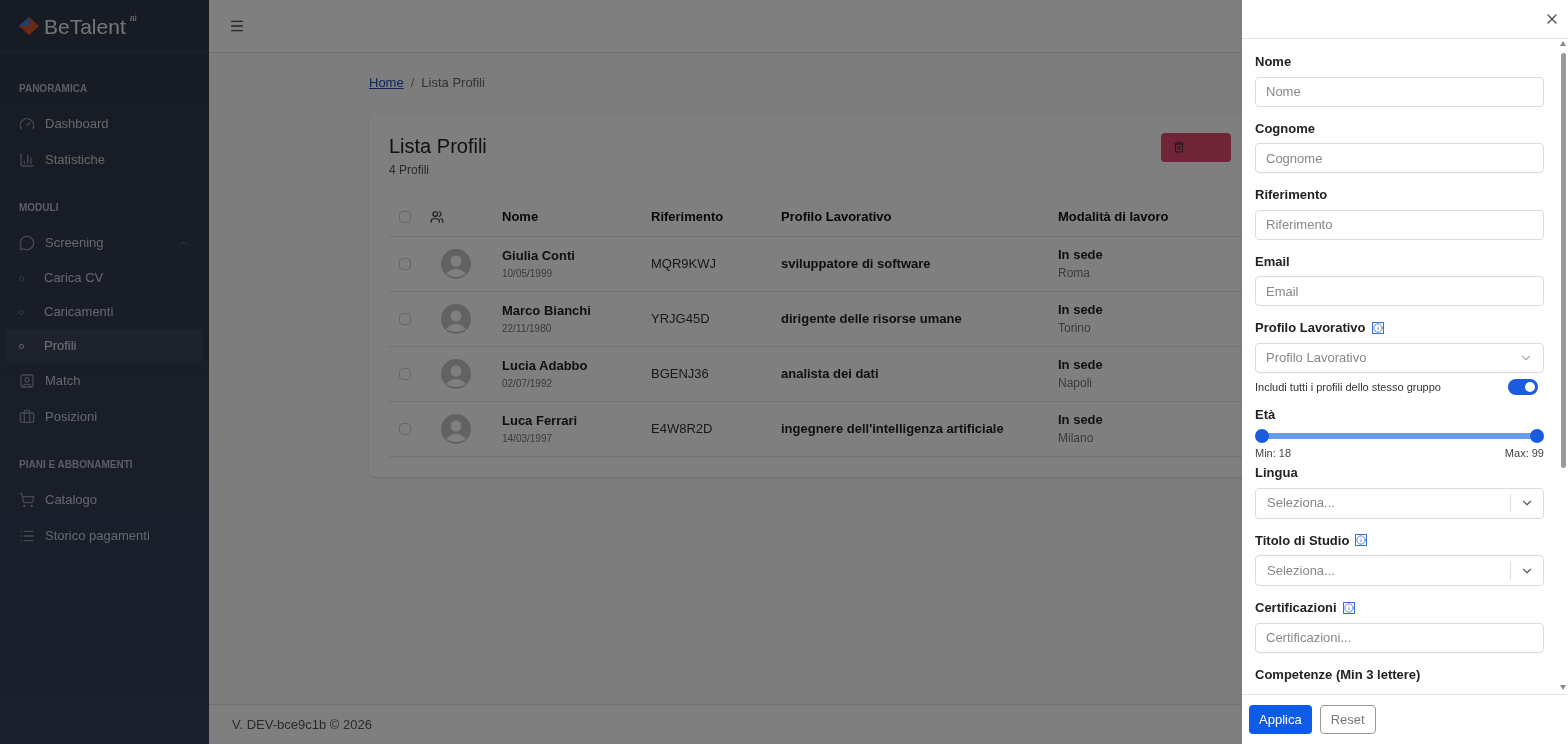 The height and width of the screenshot is (744, 1568). I want to click on toggle-switch, so click(1523, 386).